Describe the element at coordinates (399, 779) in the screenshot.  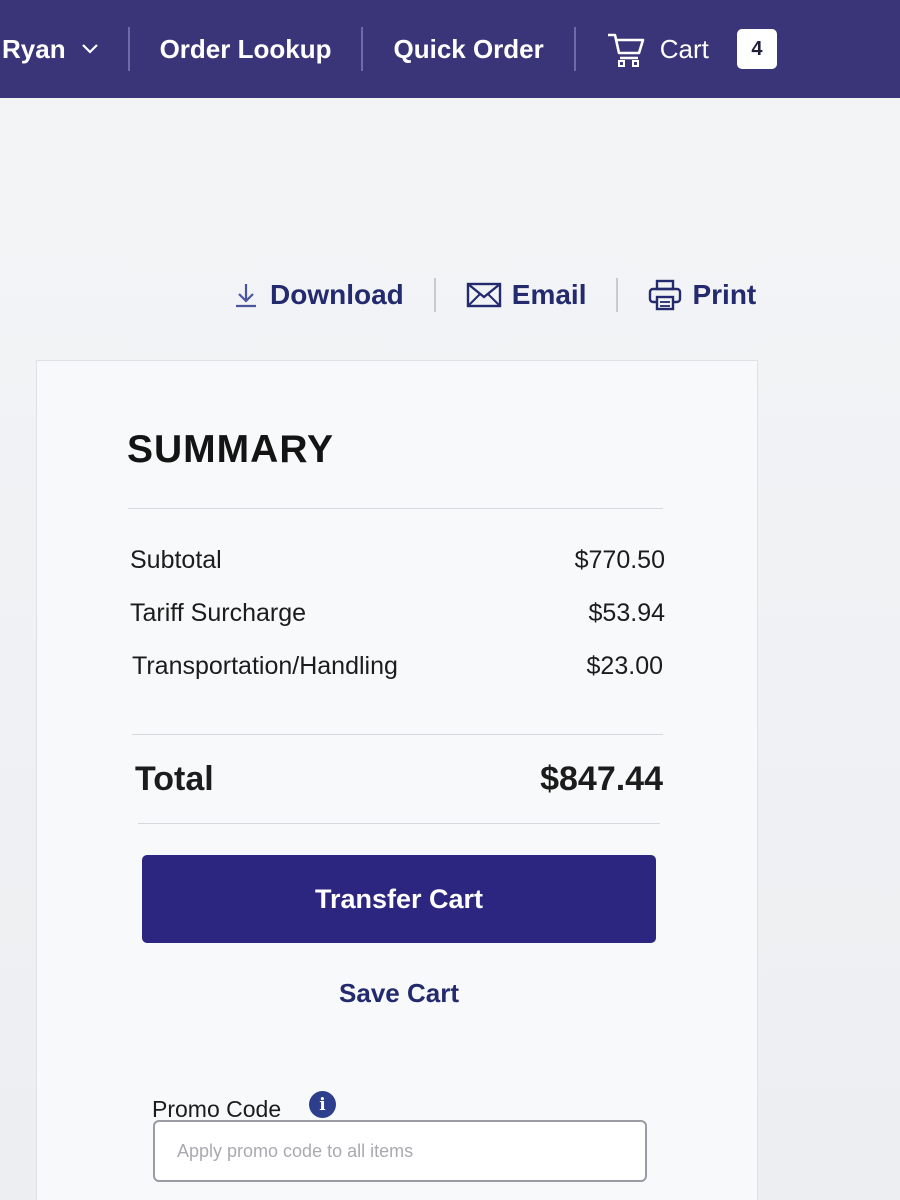
I see `summary-total: Total $847.44` at that location.